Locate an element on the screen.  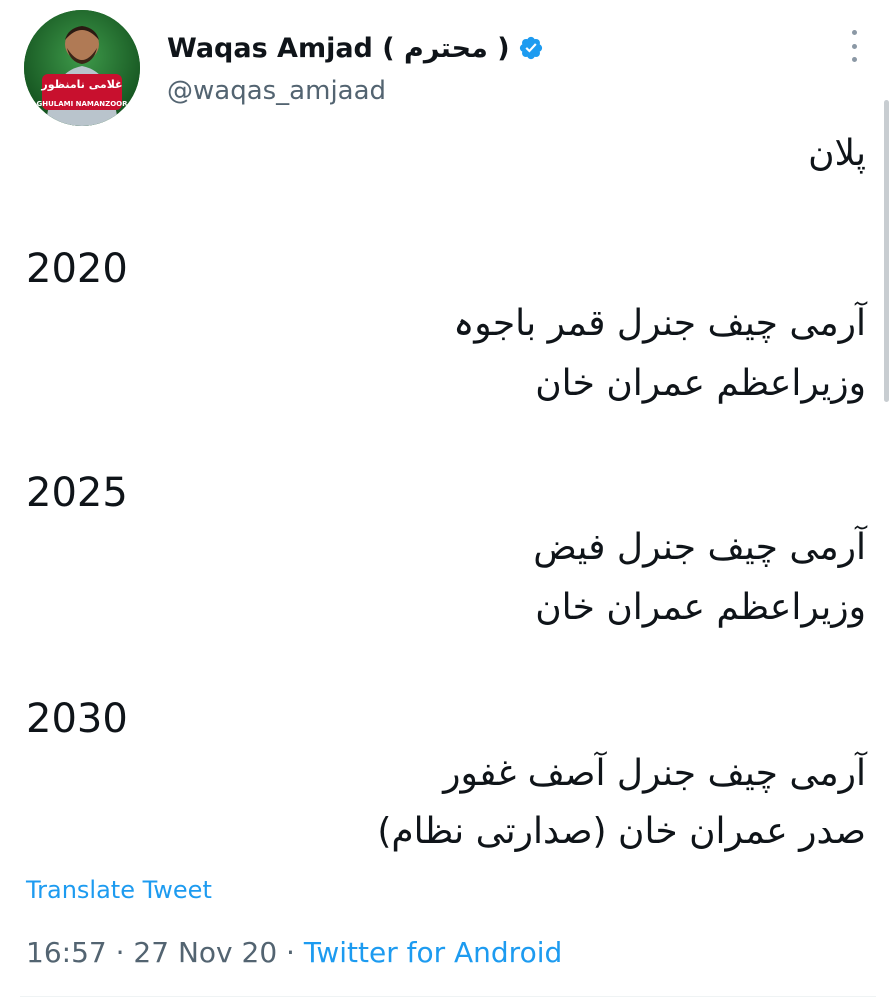
avatar-text: غلامی نامنظور is located at coordinates (81, 84).